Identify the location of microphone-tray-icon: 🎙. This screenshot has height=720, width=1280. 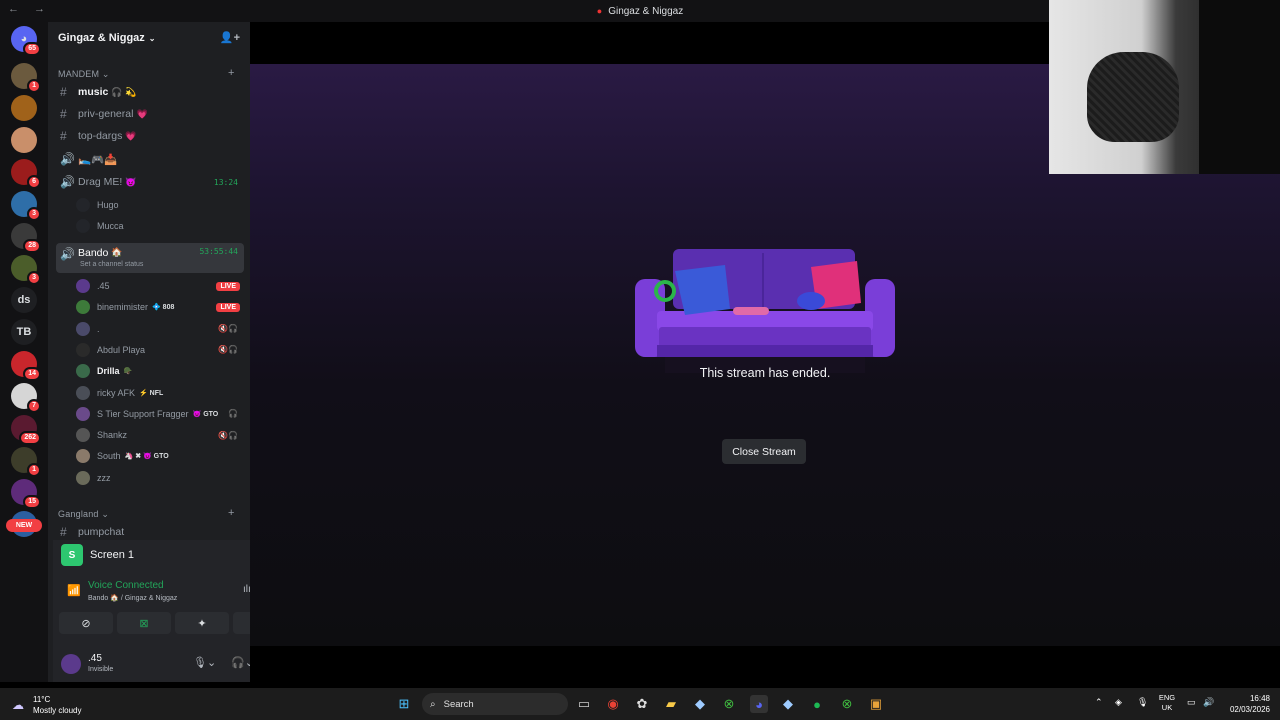
(1142, 702).